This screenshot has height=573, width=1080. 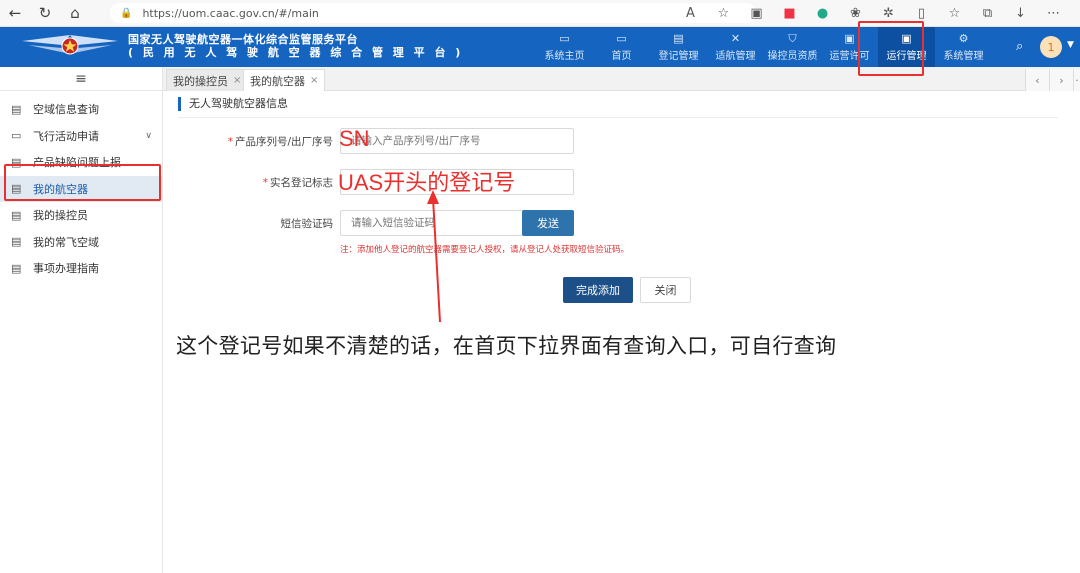 What do you see at coordinates (1020, 13) in the screenshot?
I see `download-icon: ↓` at bounding box center [1020, 13].